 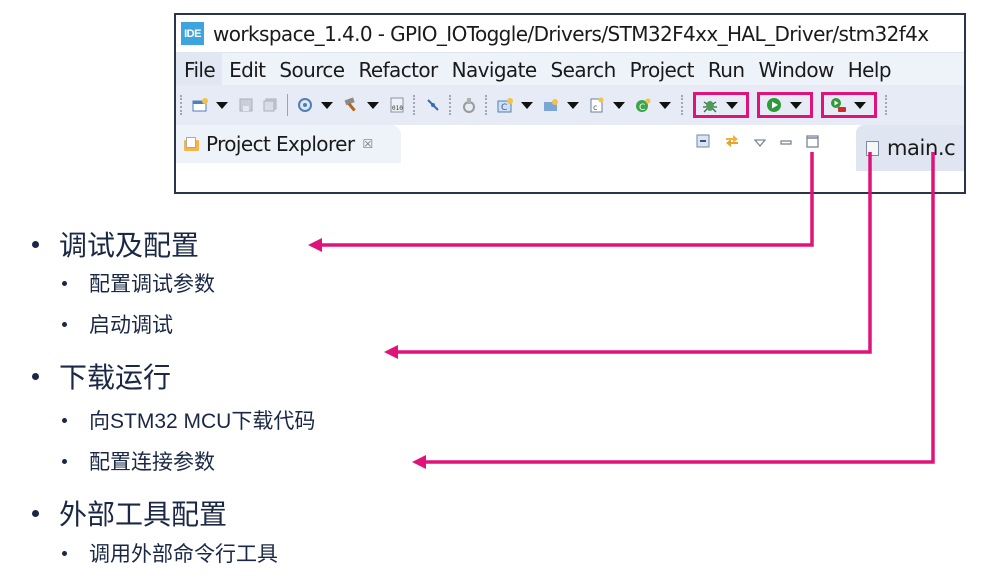 I want to click on sub-bullet: 调用外部命令行工具, so click(x=170, y=553).